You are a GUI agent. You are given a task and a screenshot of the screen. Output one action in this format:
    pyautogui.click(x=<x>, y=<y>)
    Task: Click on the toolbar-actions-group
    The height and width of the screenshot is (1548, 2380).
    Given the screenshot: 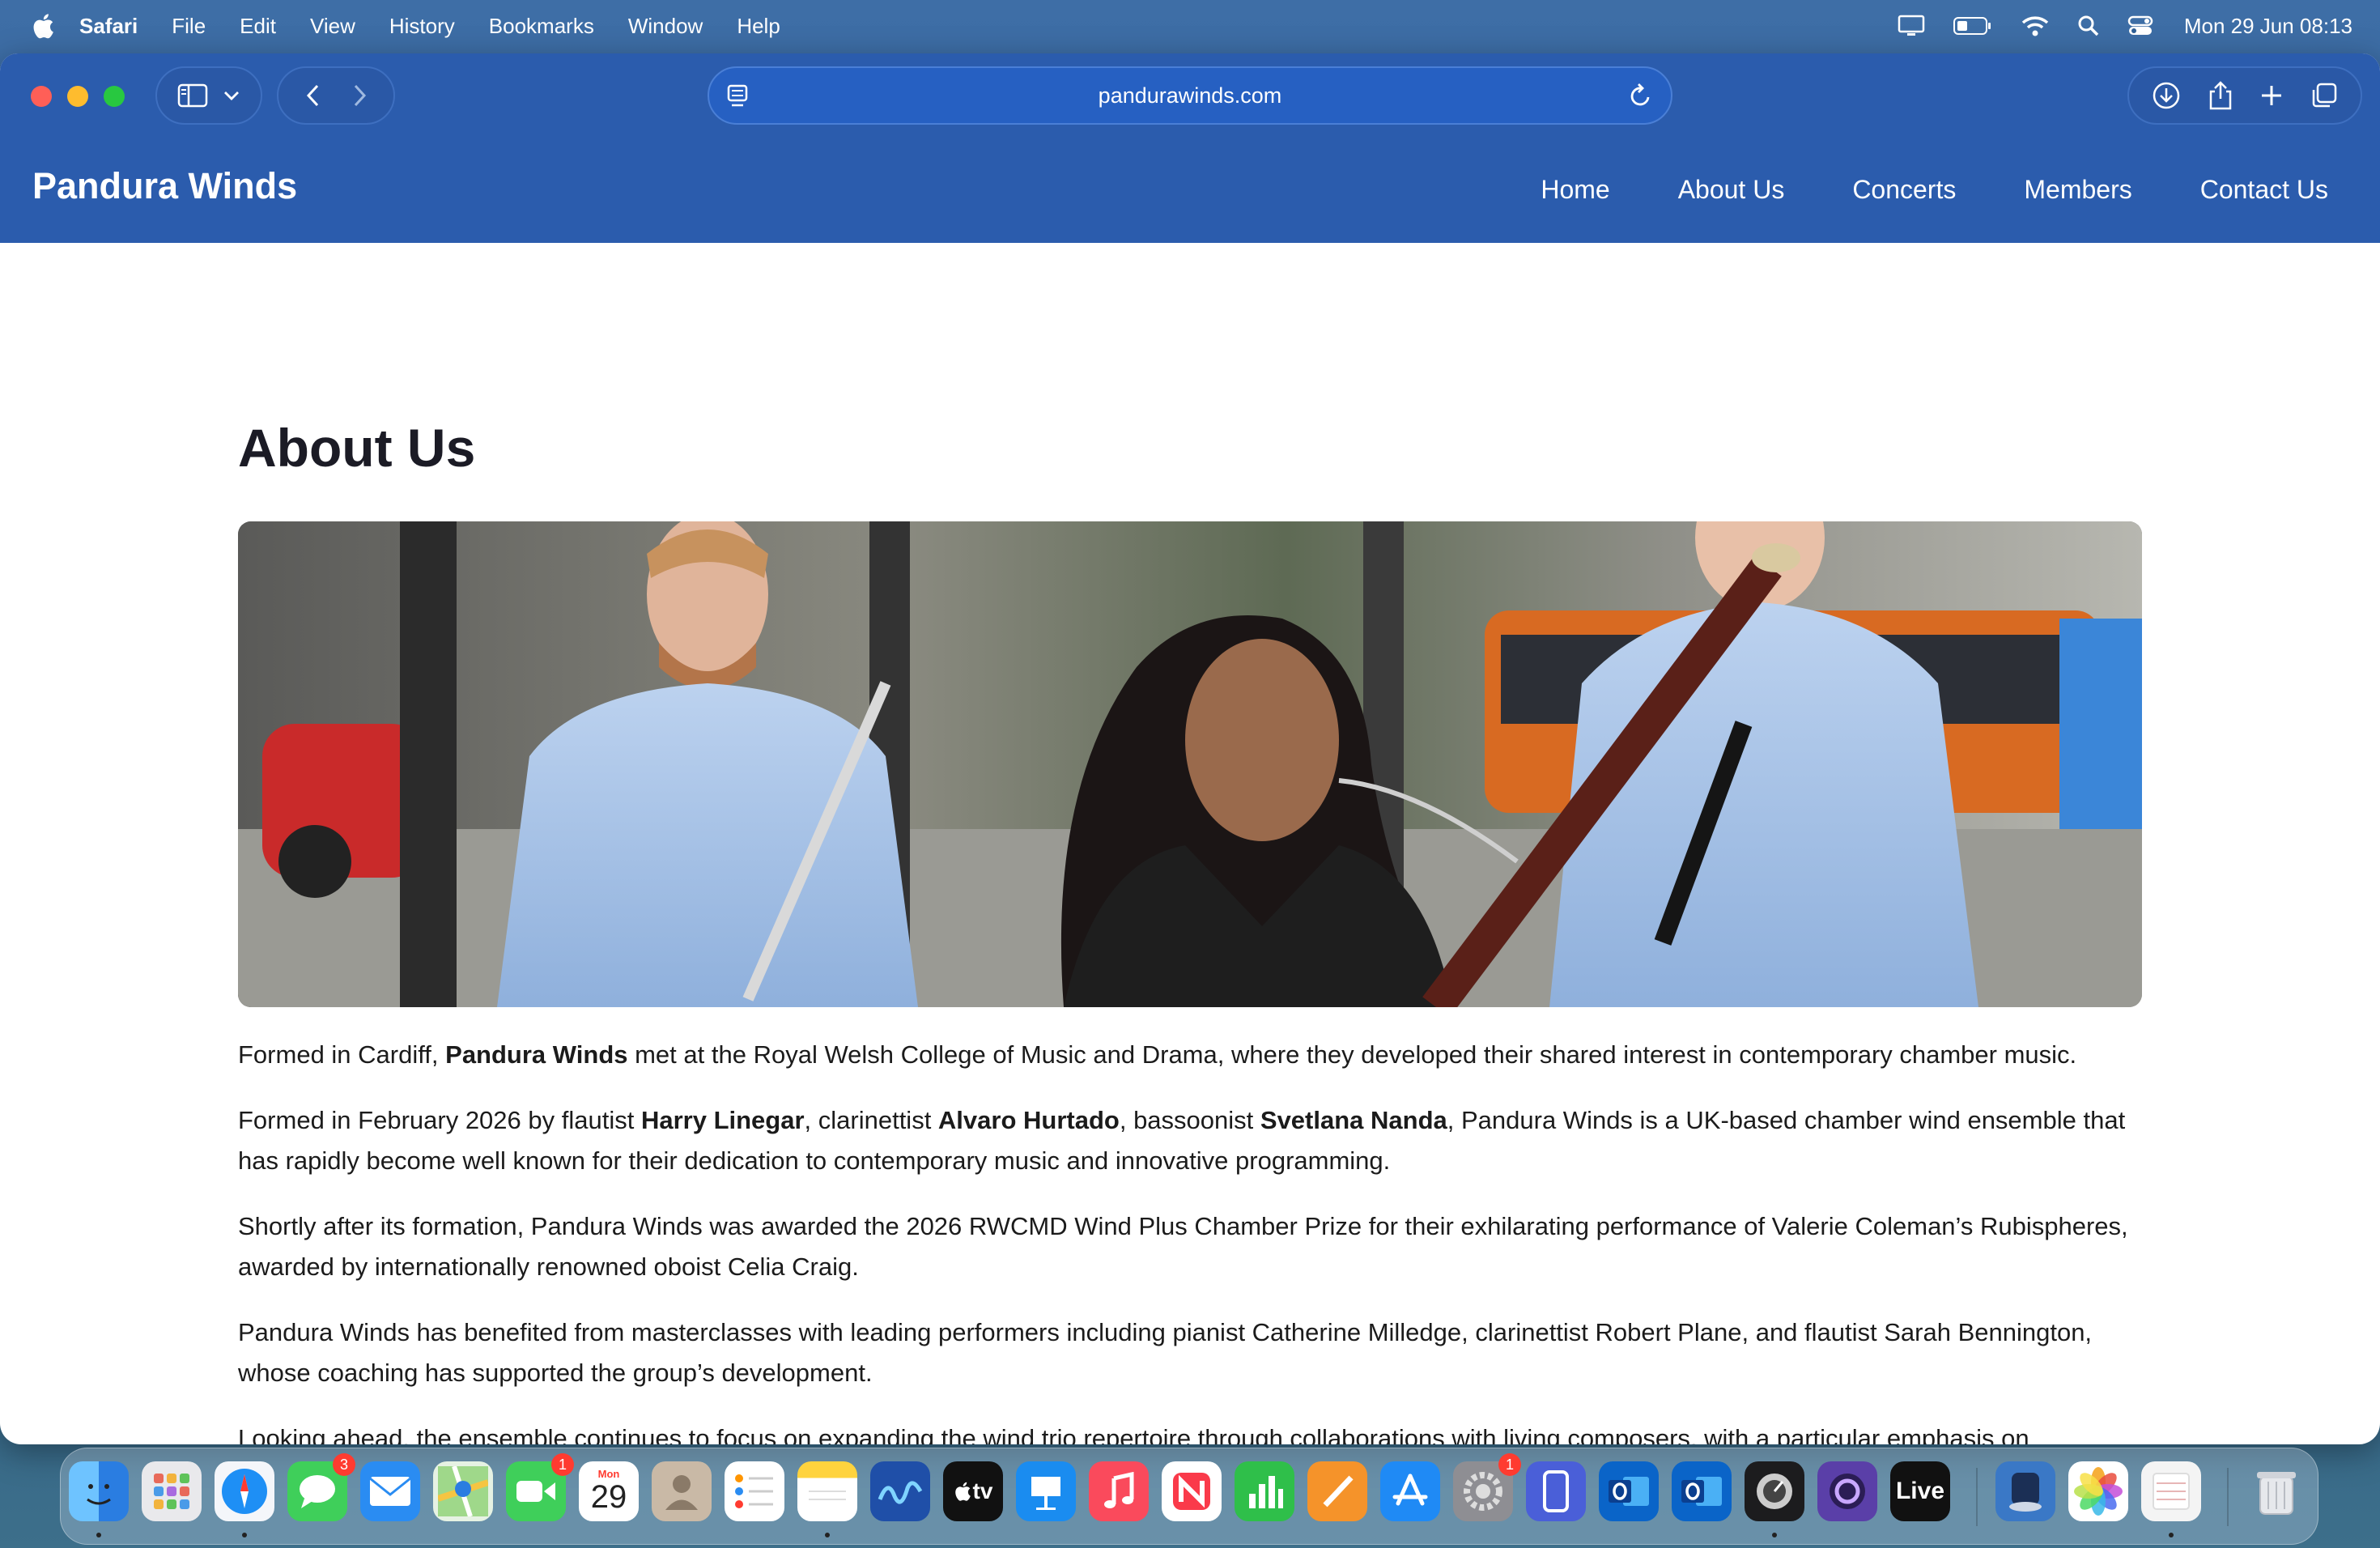 What is the action you would take?
    pyautogui.click(x=2244, y=96)
    